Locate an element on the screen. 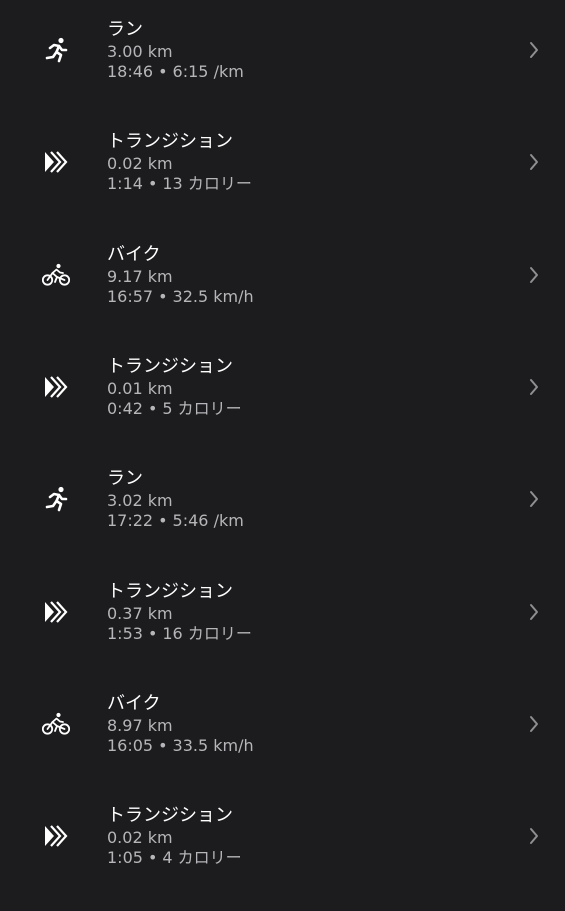 The height and width of the screenshot is (911, 565). segment-detail: 1:14 • 13 カロリー is located at coordinates (179, 184).